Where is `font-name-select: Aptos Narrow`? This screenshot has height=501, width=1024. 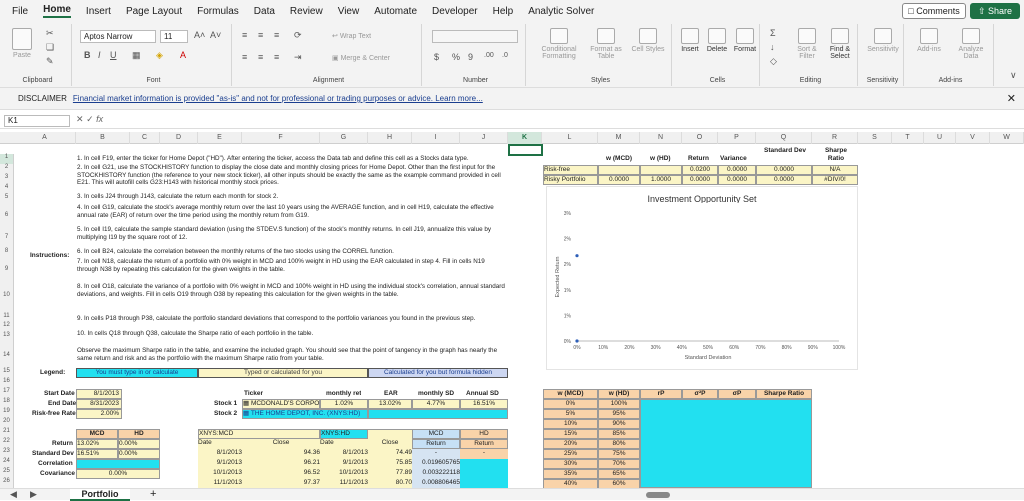 font-name-select: Aptos Narrow is located at coordinates (118, 36).